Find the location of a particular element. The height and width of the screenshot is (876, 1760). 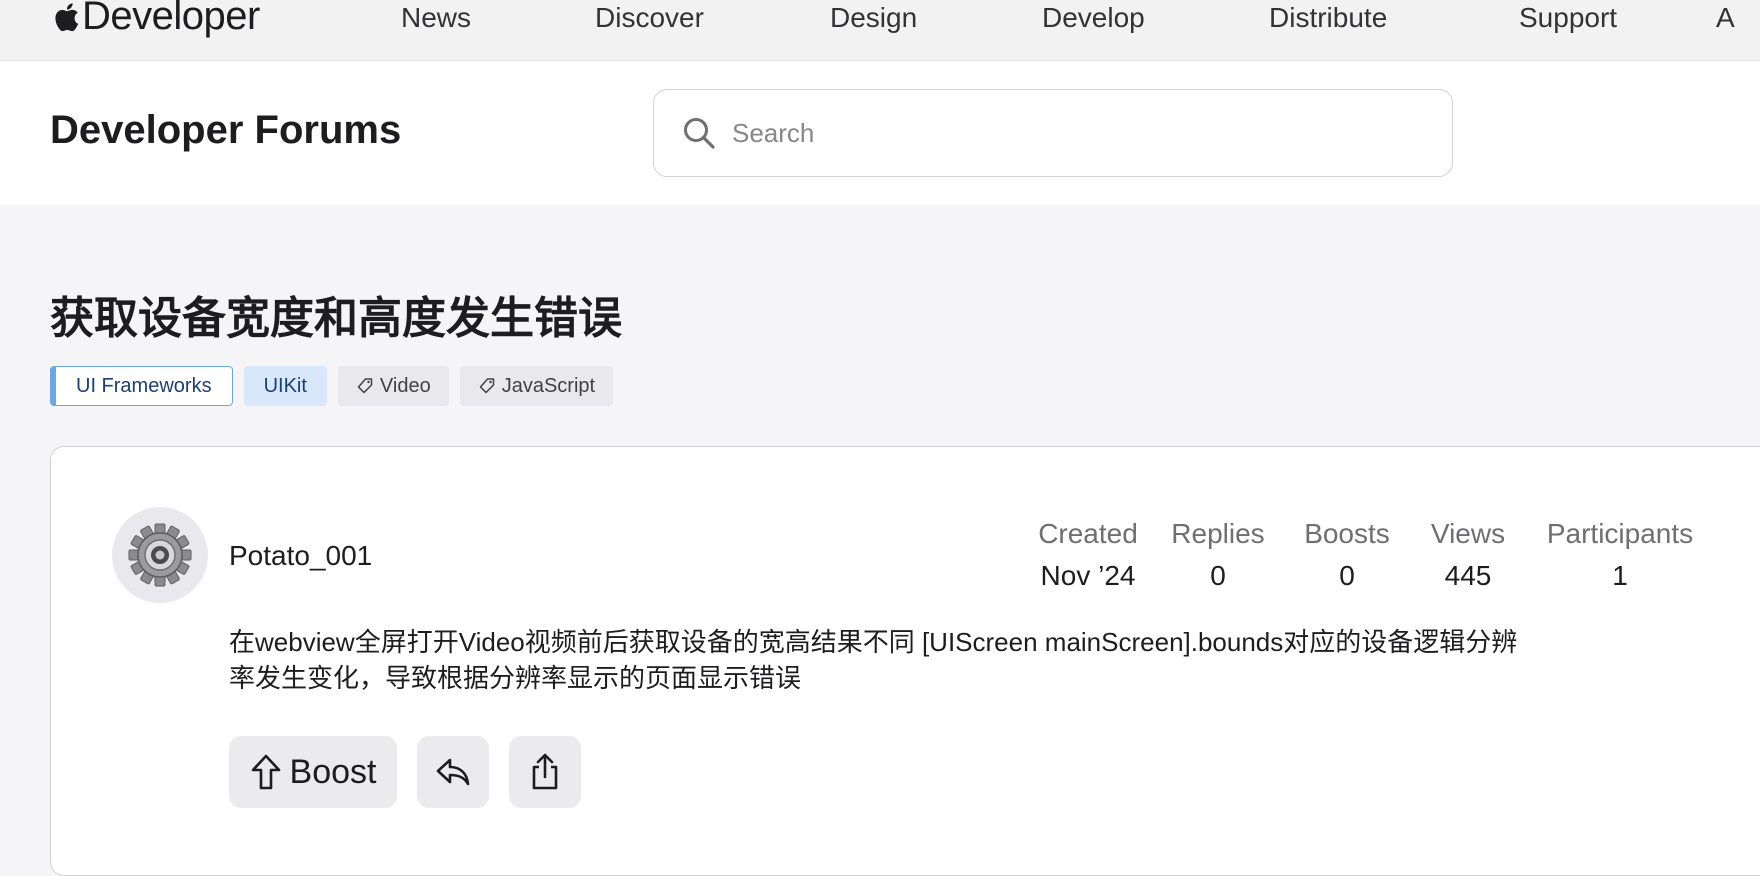

boost-arrow-icon is located at coordinates (265, 772).